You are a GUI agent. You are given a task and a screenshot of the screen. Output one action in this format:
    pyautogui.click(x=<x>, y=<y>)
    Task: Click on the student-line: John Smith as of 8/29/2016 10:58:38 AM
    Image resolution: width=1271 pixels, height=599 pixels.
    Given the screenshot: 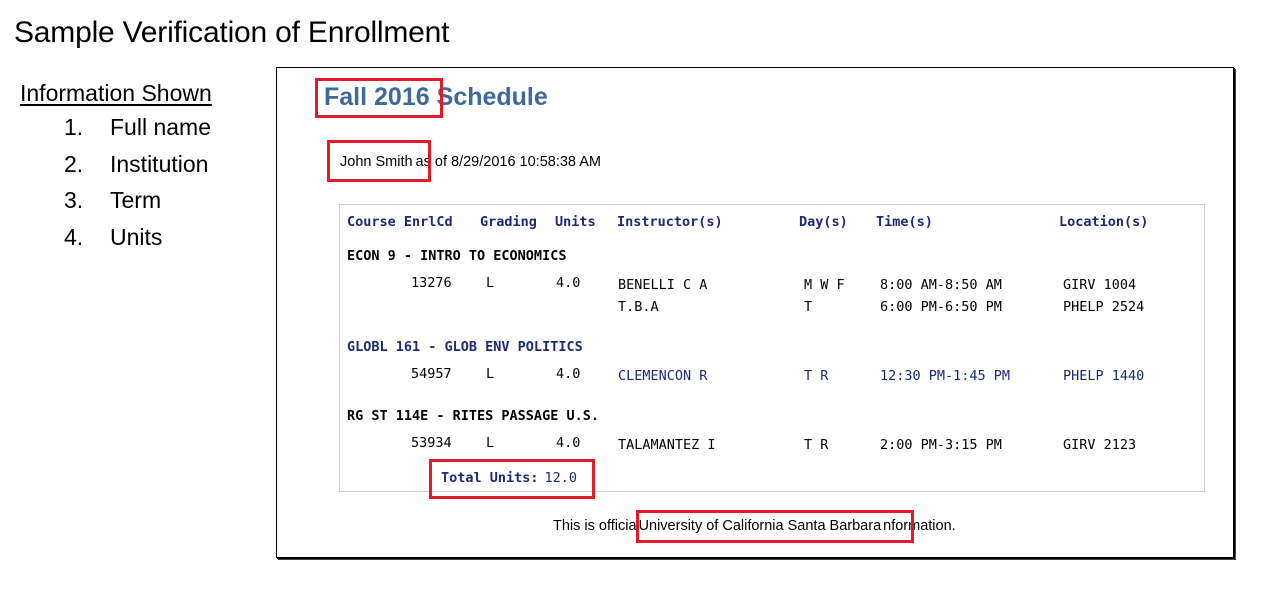 What is the action you would take?
    pyautogui.click(x=470, y=162)
    